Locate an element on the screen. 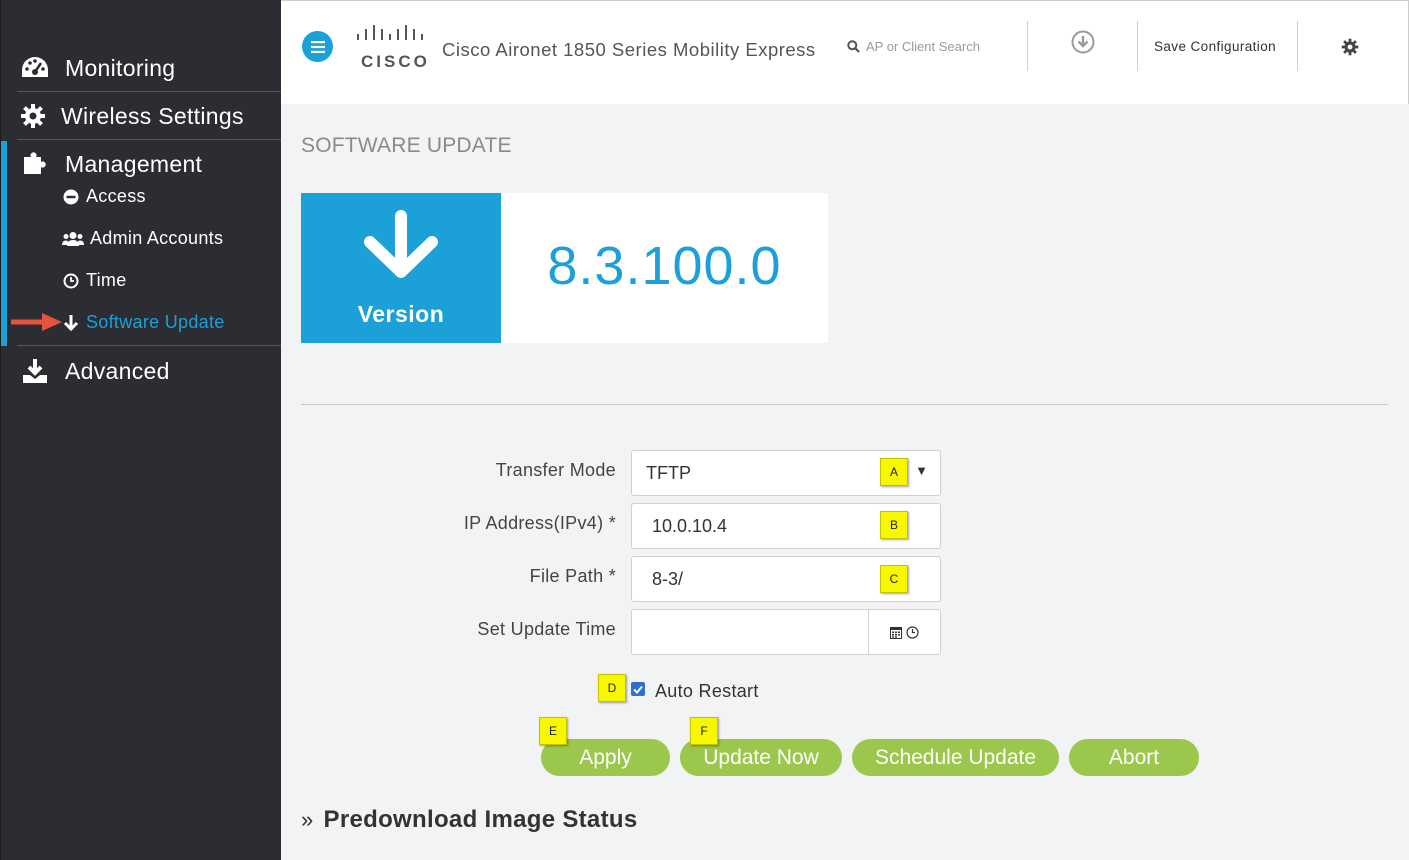  annotation-marker-a: A is located at coordinates (894, 472).